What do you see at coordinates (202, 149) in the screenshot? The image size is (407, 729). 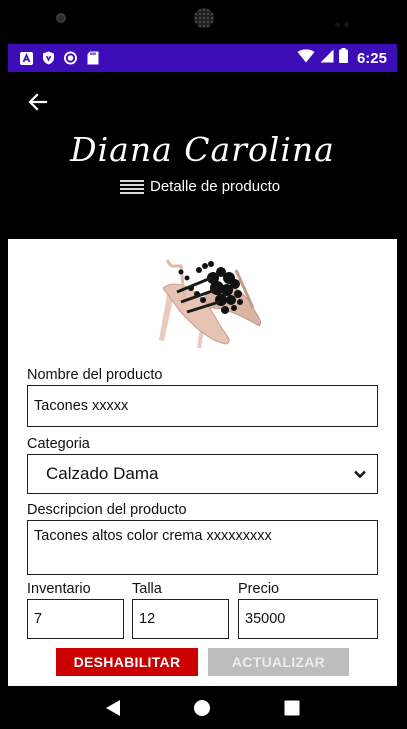 I see `brand-logo: Diana Carolina` at bounding box center [202, 149].